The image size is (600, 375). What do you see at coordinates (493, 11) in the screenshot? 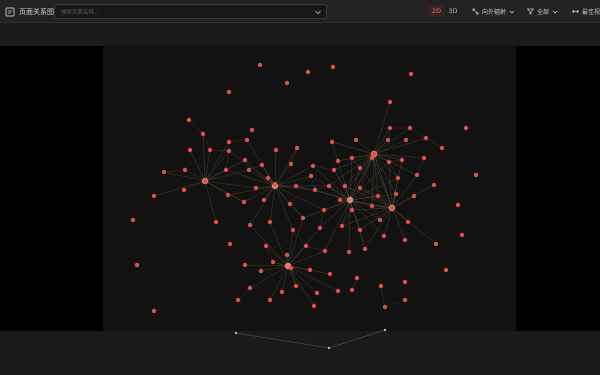
I see `direction-dropdown: 向外辐射` at bounding box center [493, 11].